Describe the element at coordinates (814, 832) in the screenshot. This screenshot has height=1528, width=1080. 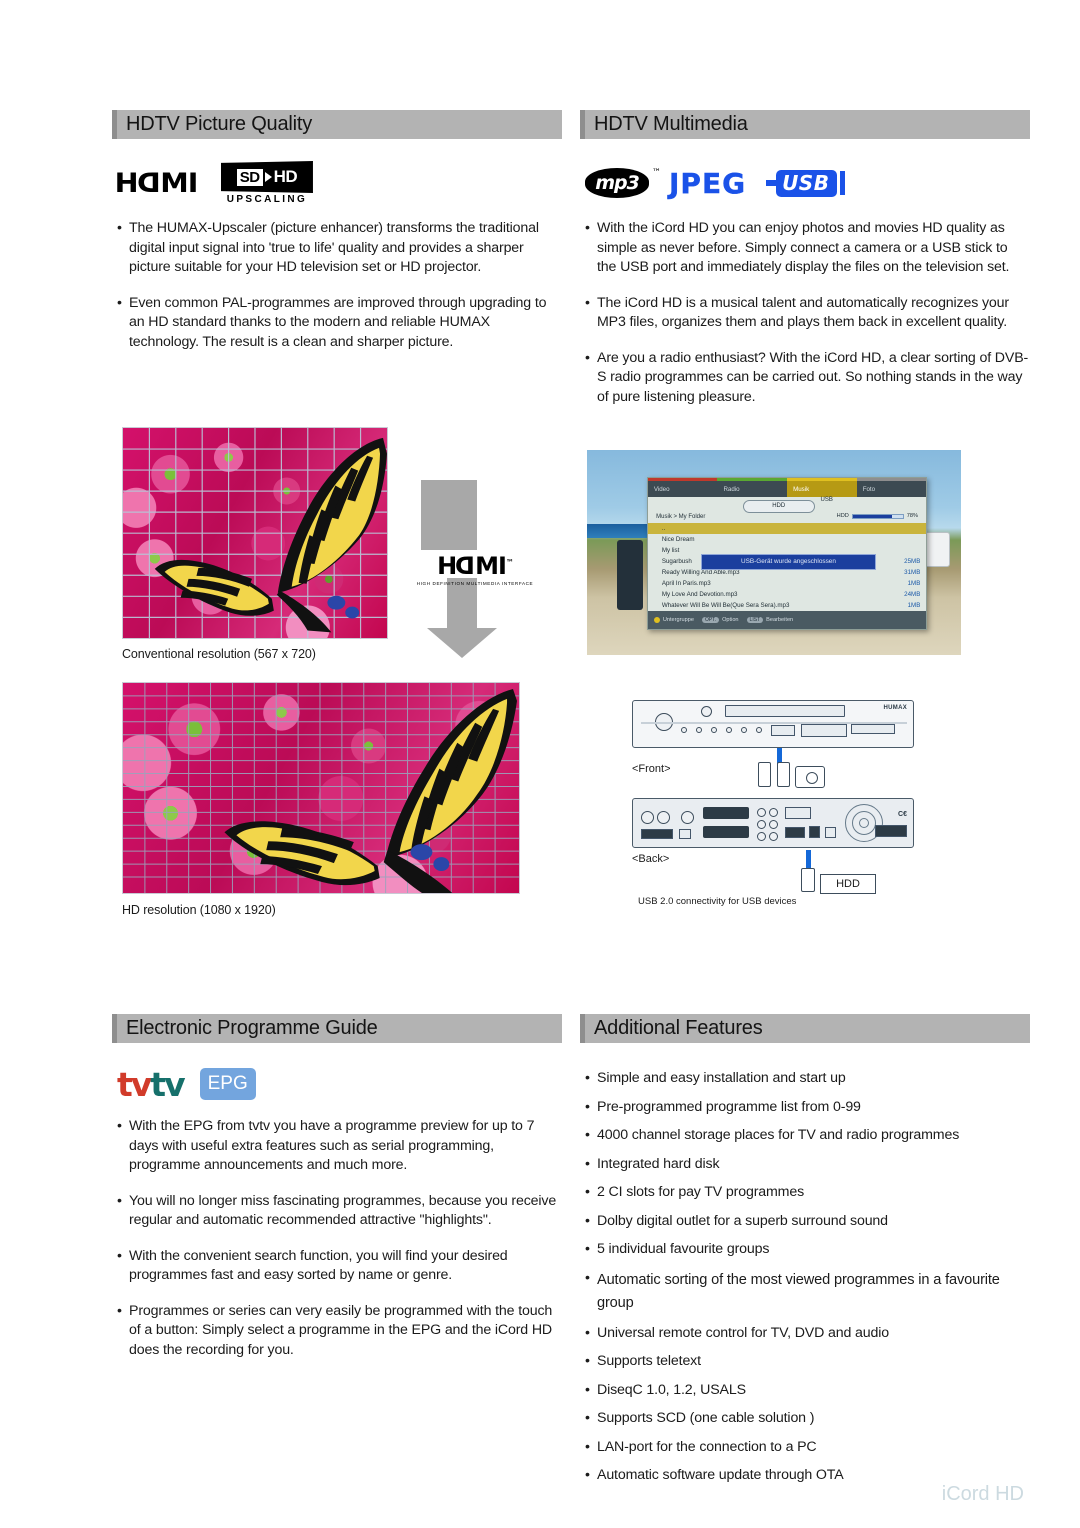
I see `back-usb-port` at that location.